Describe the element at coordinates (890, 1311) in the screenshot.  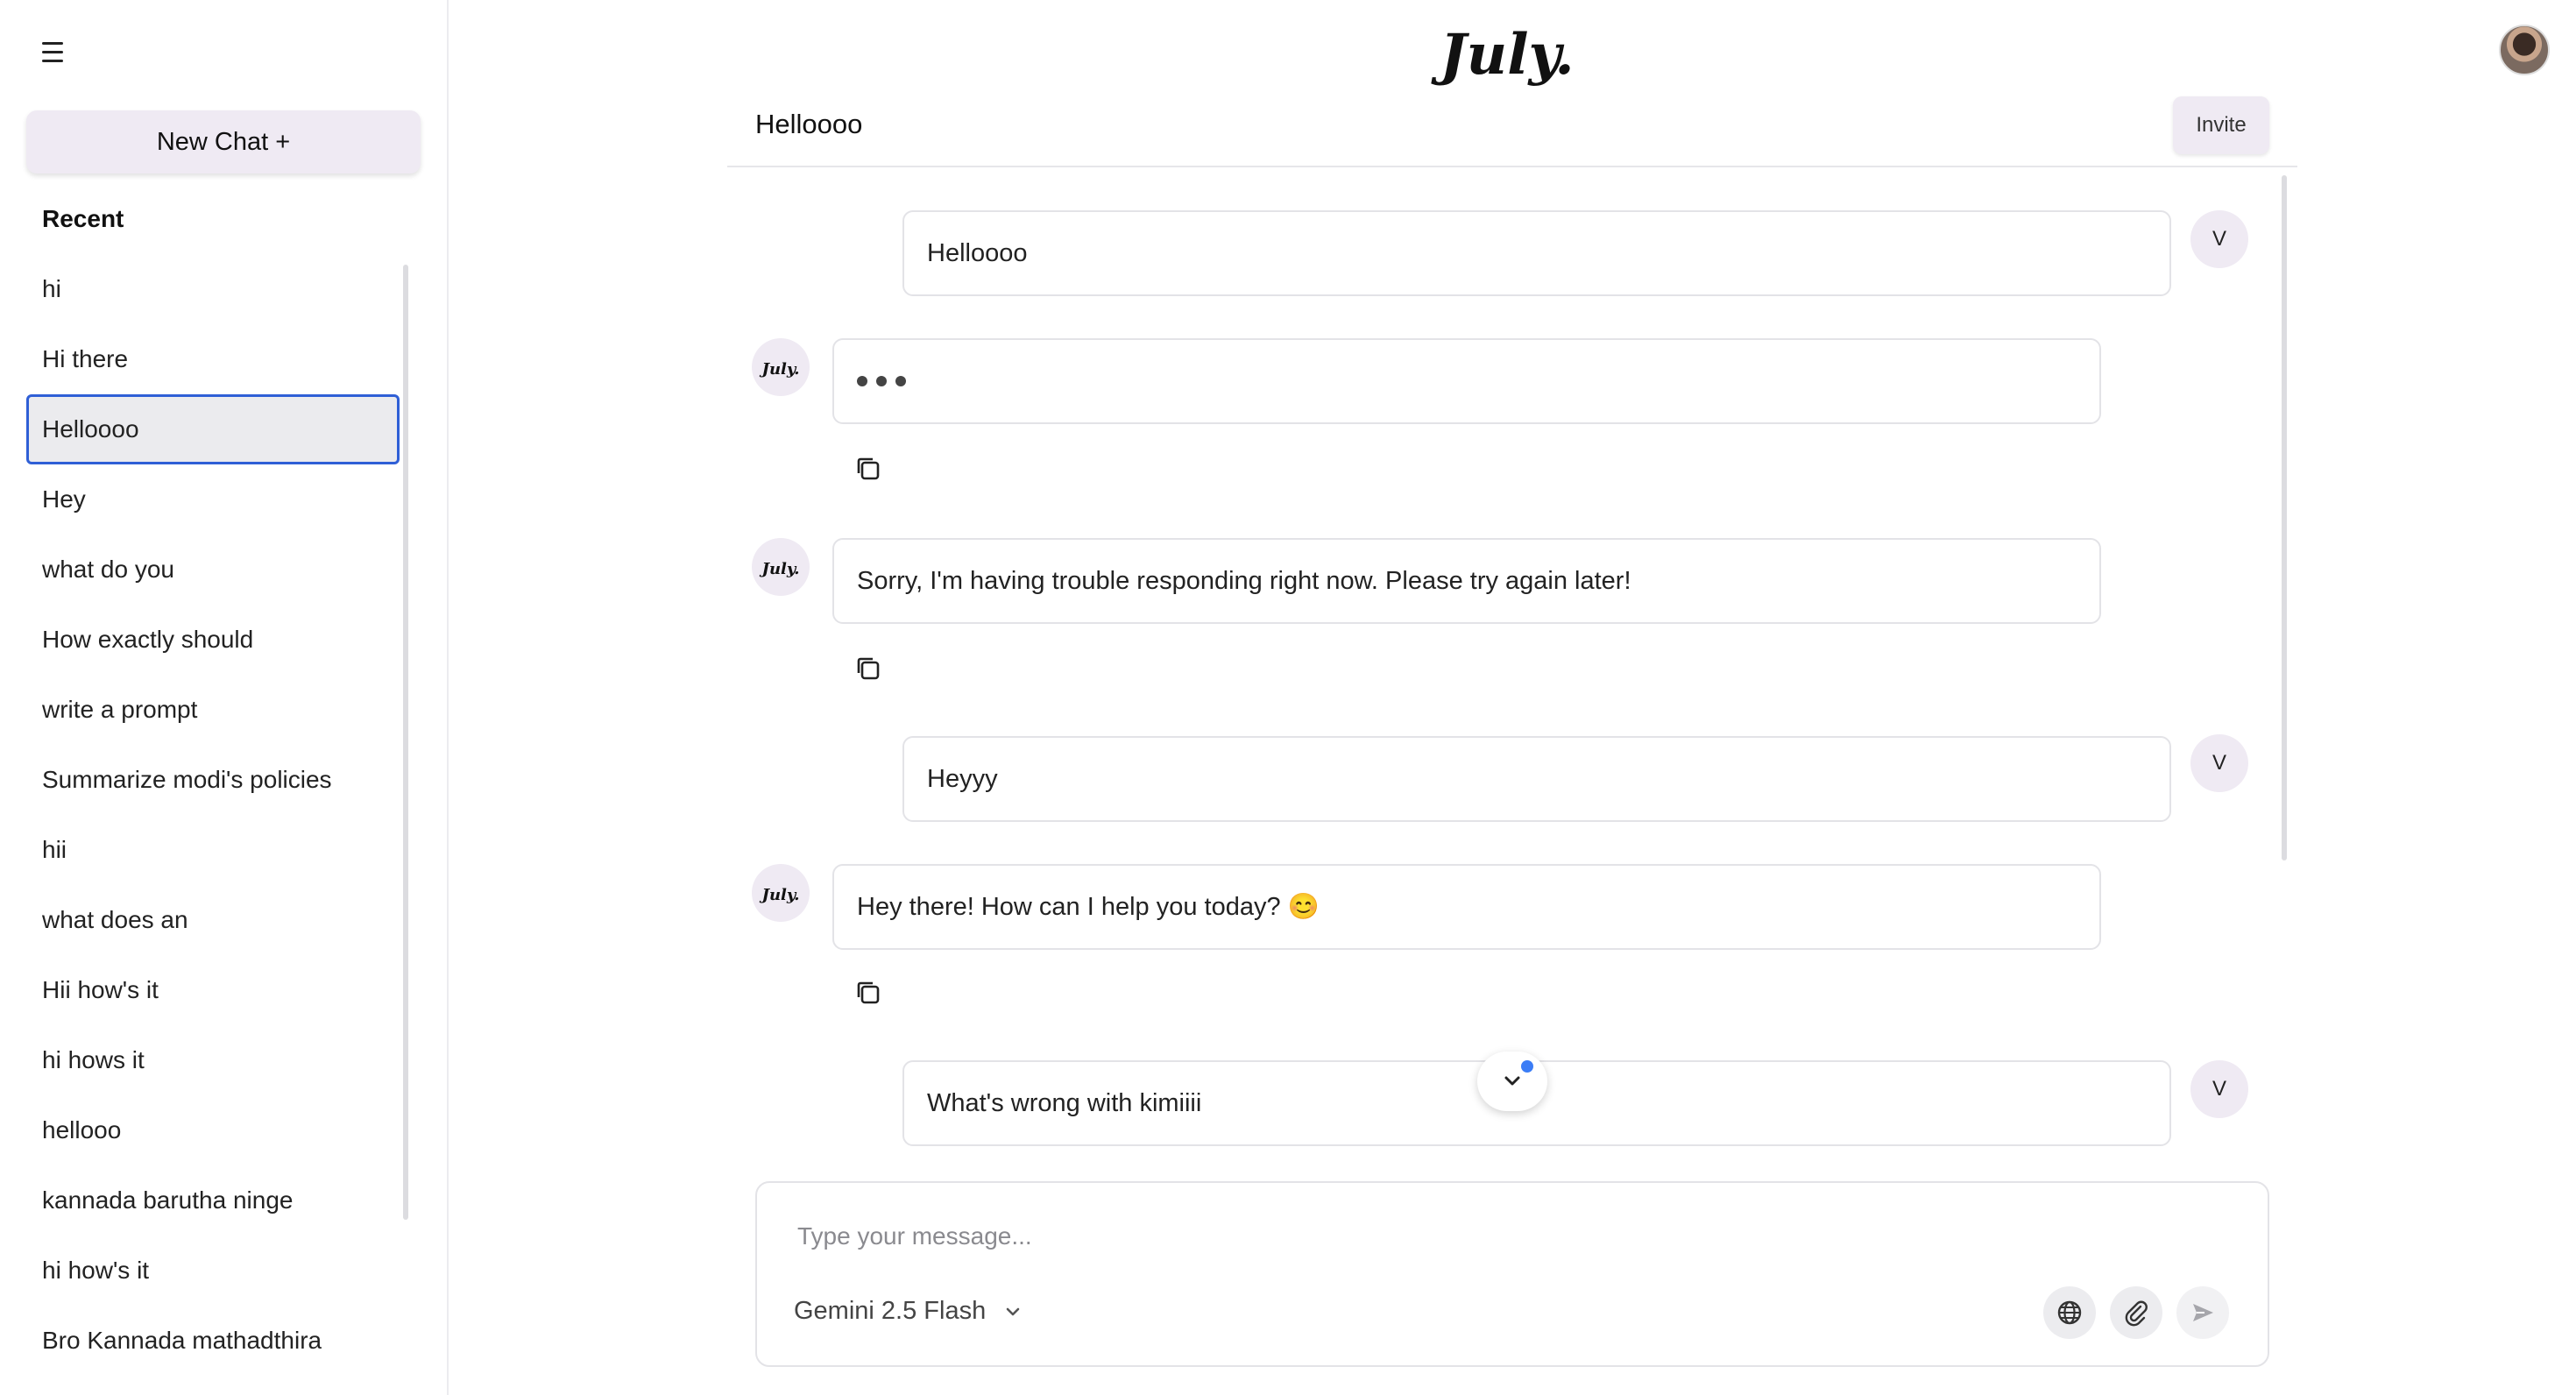
I see `model-label: Gemini 2.5 Flash` at that location.